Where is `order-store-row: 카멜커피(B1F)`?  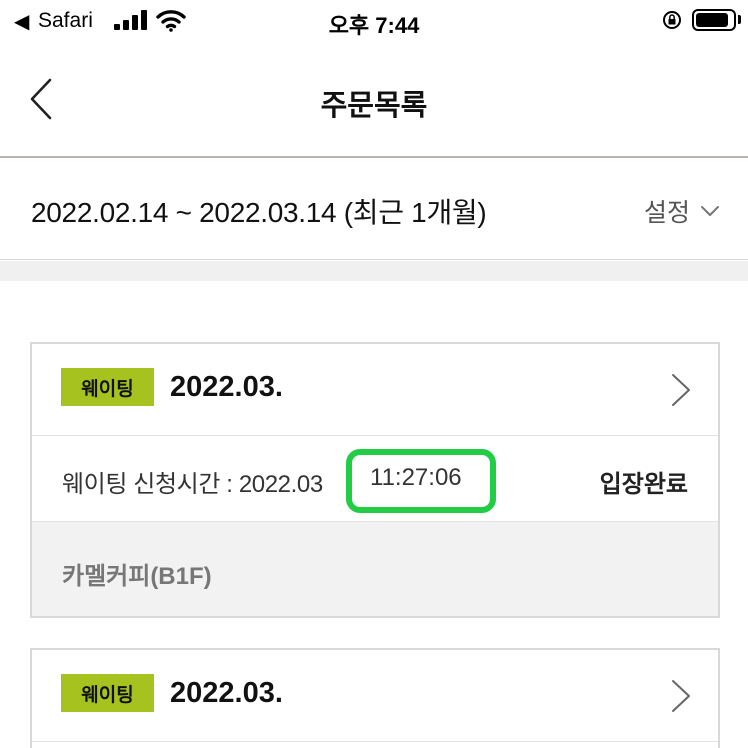 order-store-row: 카멜커피(B1F) is located at coordinates (375, 569).